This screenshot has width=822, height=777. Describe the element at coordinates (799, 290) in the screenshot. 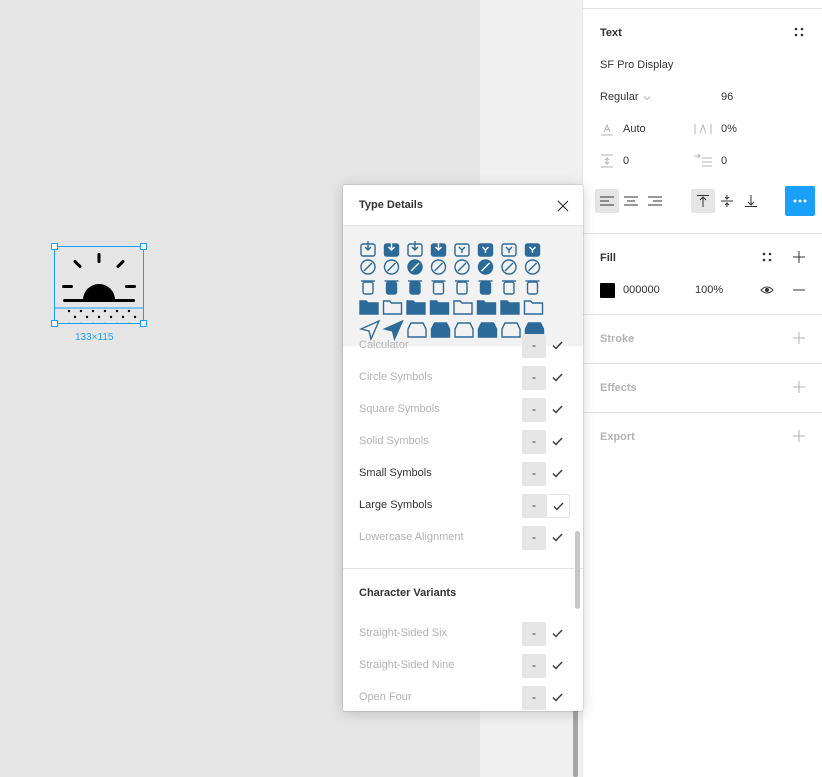

I see `remove-fill-minus-icon` at that location.